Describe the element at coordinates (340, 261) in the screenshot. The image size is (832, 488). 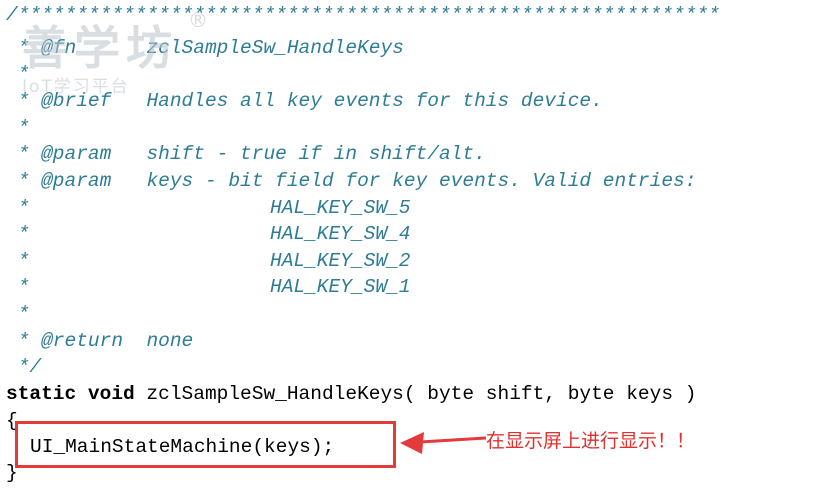
I see `key-sw2: HAL_KEY_SW_2` at that location.